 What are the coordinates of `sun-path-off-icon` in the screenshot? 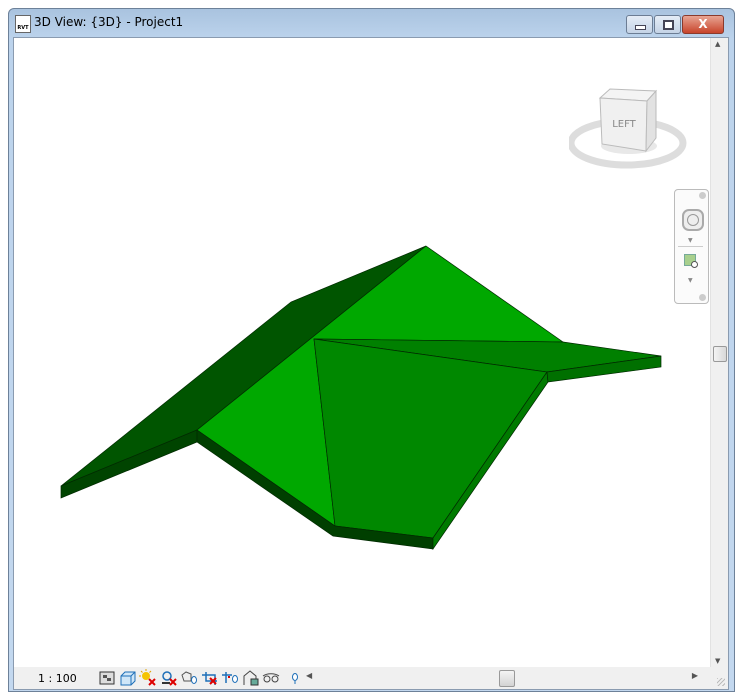 It's located at (148, 678).